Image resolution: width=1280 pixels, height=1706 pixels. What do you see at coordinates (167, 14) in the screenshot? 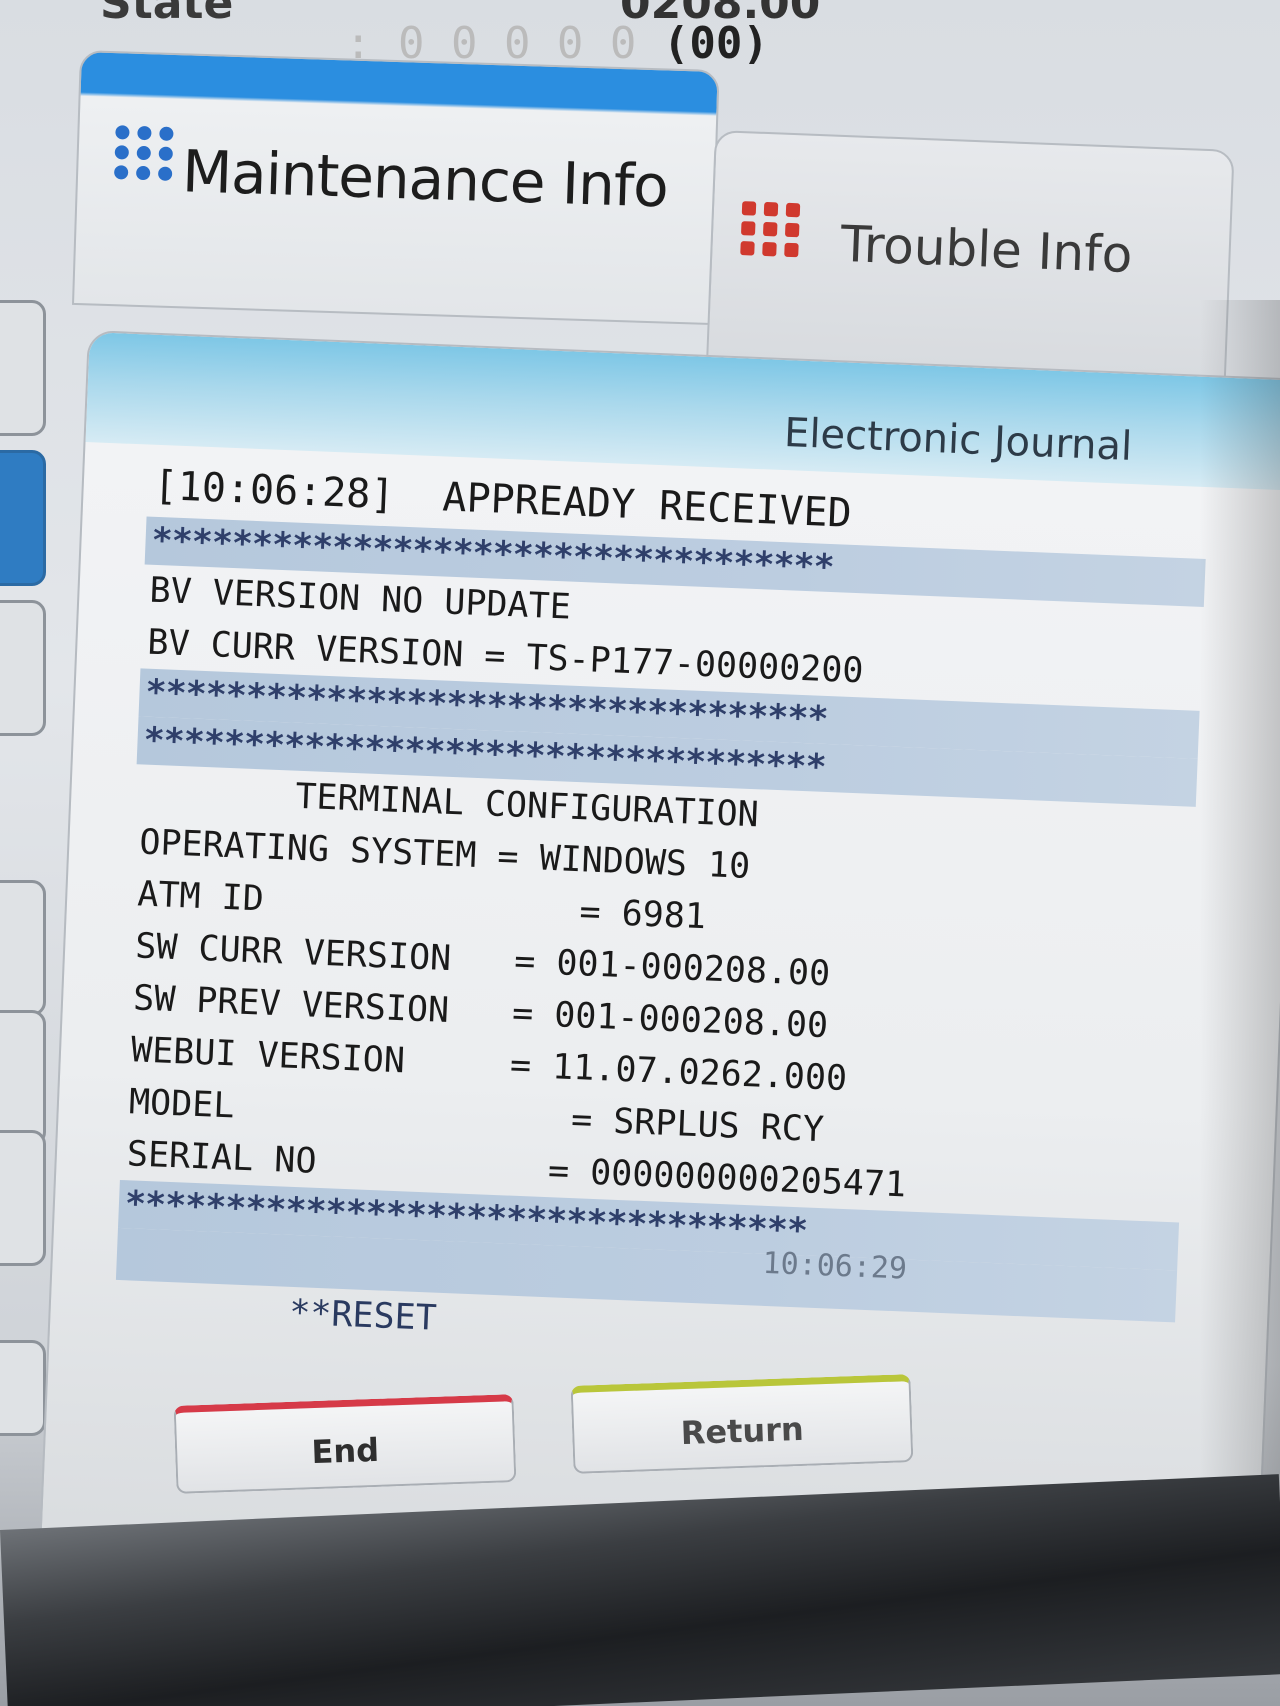
I see `state-label: State` at bounding box center [167, 14].